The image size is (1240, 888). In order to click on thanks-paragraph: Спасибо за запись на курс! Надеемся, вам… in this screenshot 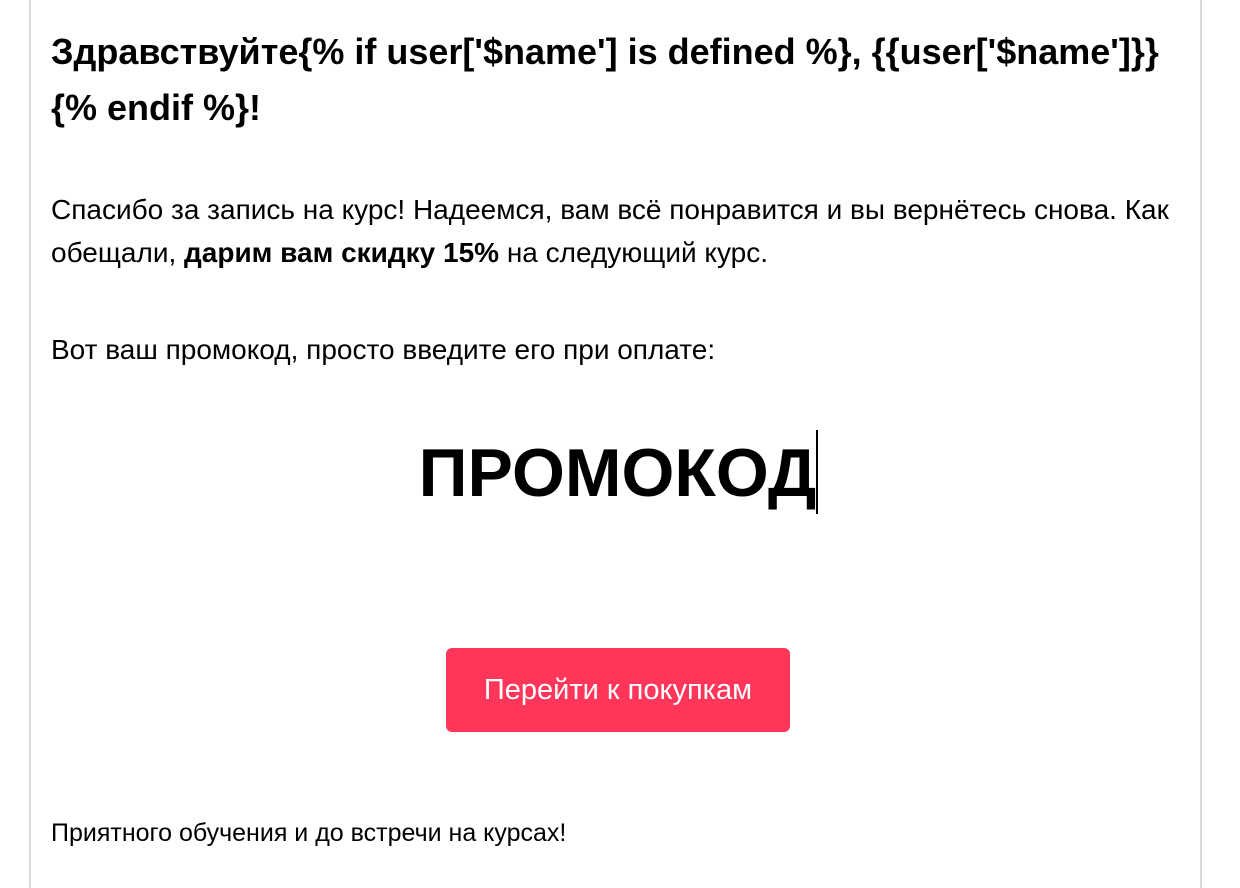, I will do `click(618, 231)`.